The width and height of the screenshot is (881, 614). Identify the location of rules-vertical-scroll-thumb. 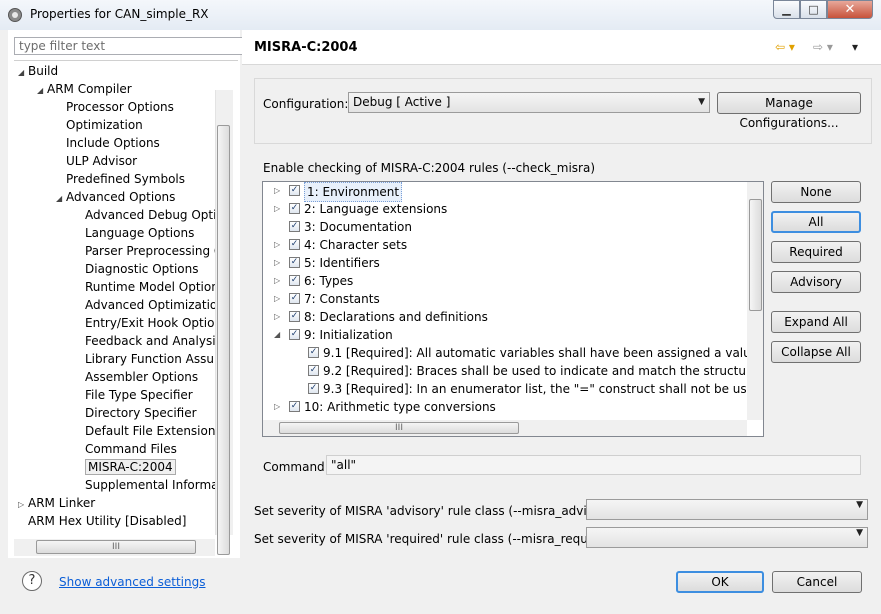
(755, 255).